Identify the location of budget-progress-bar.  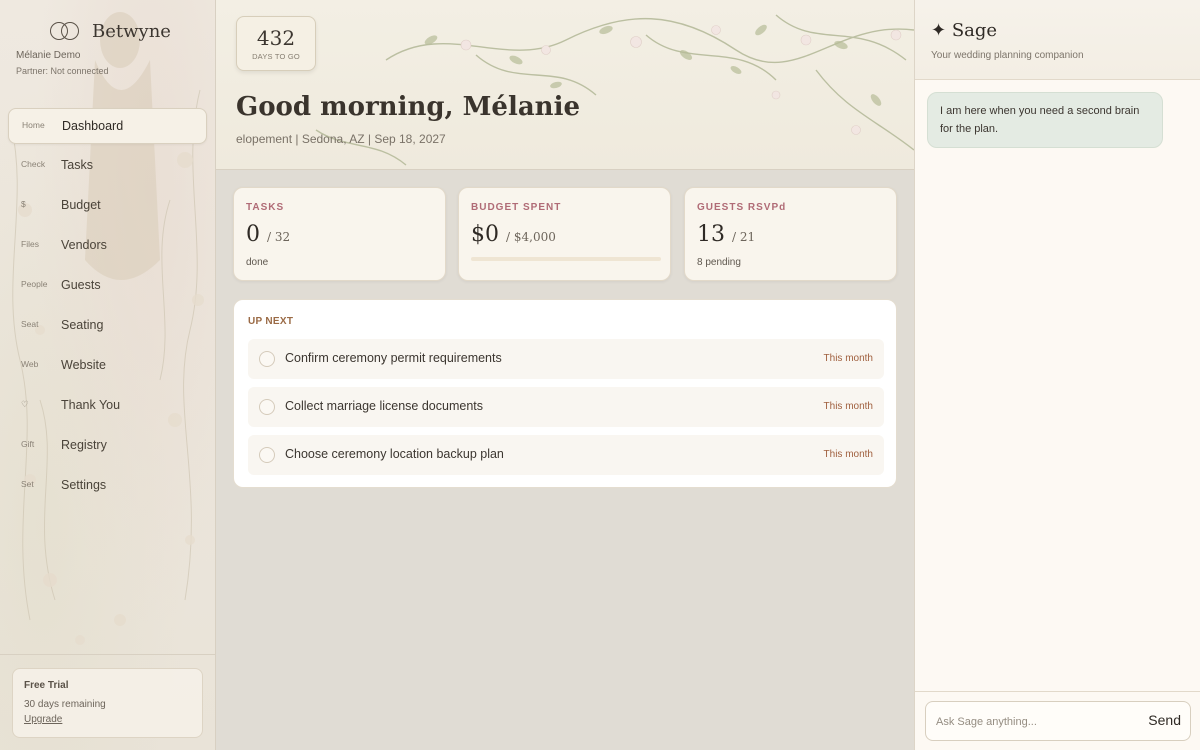
(566, 259).